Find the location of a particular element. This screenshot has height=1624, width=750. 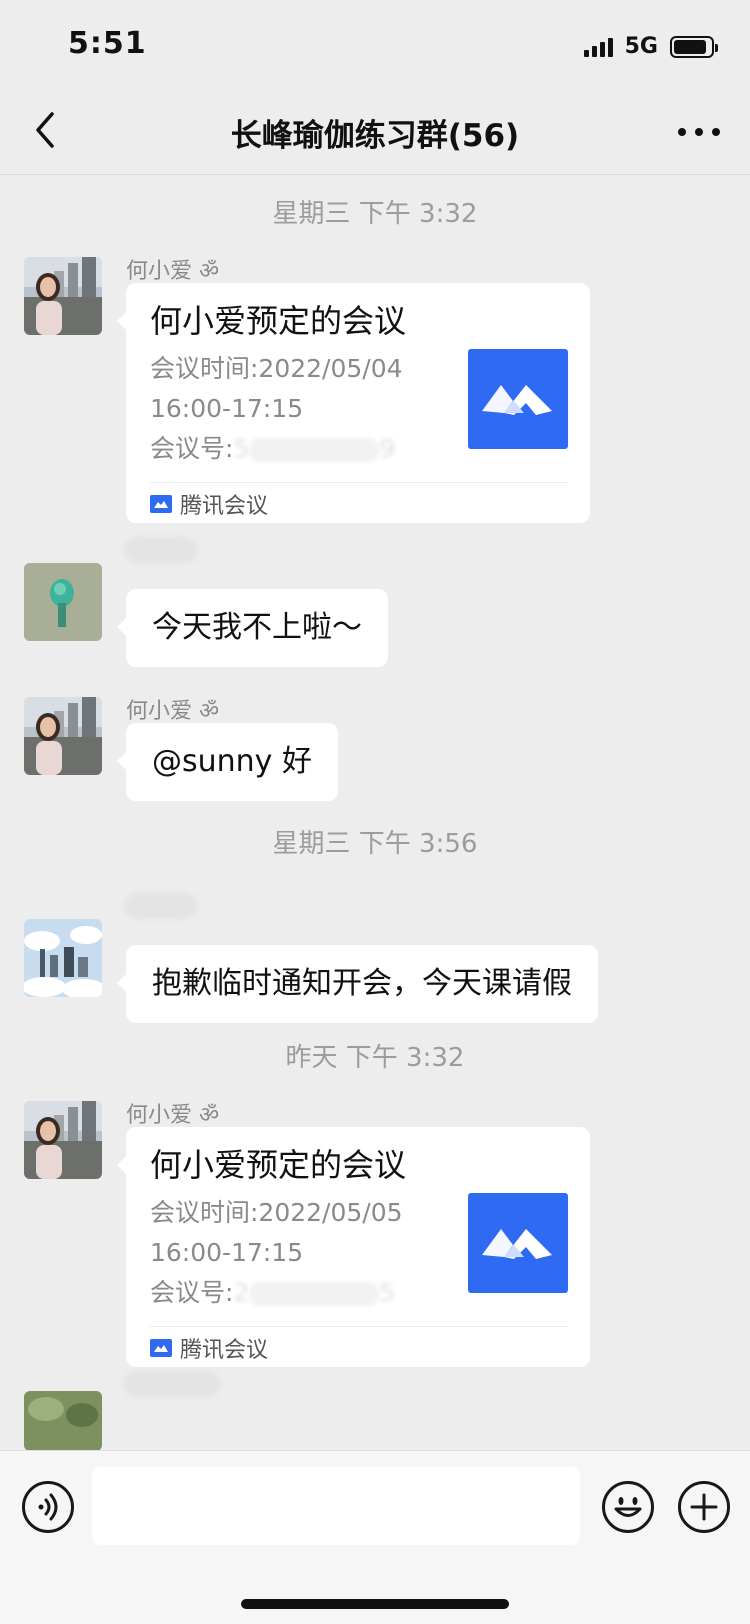

meeting-details: 会议时间:2022/05/04 16:00-17:15 会议号:5 9 is located at coordinates (290, 409).